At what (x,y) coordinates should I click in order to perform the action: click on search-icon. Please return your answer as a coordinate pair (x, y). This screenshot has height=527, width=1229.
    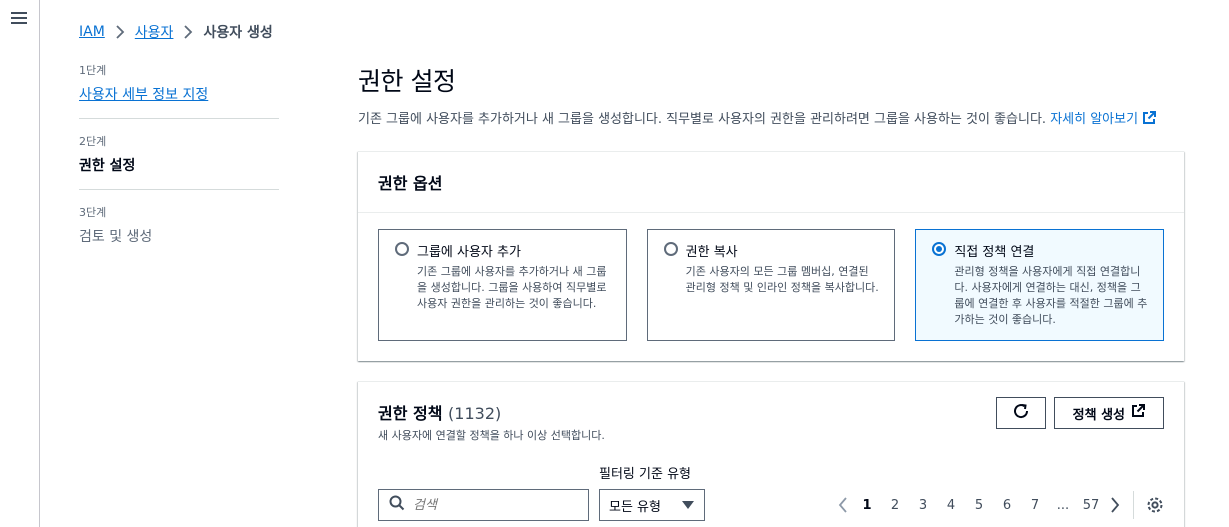
    Looking at the image, I should click on (397, 505).